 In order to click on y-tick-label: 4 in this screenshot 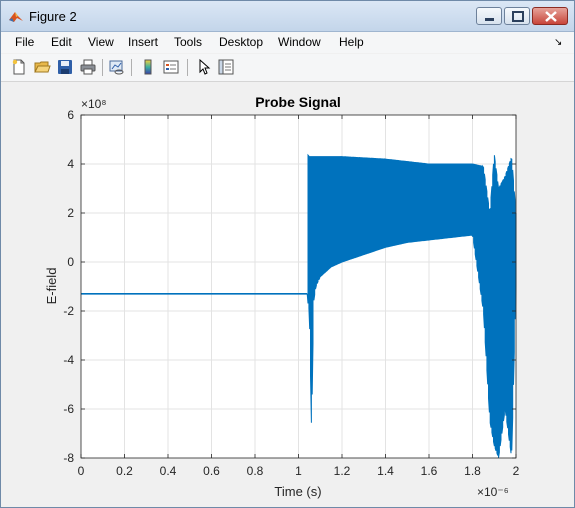, I will do `click(70, 164)`.